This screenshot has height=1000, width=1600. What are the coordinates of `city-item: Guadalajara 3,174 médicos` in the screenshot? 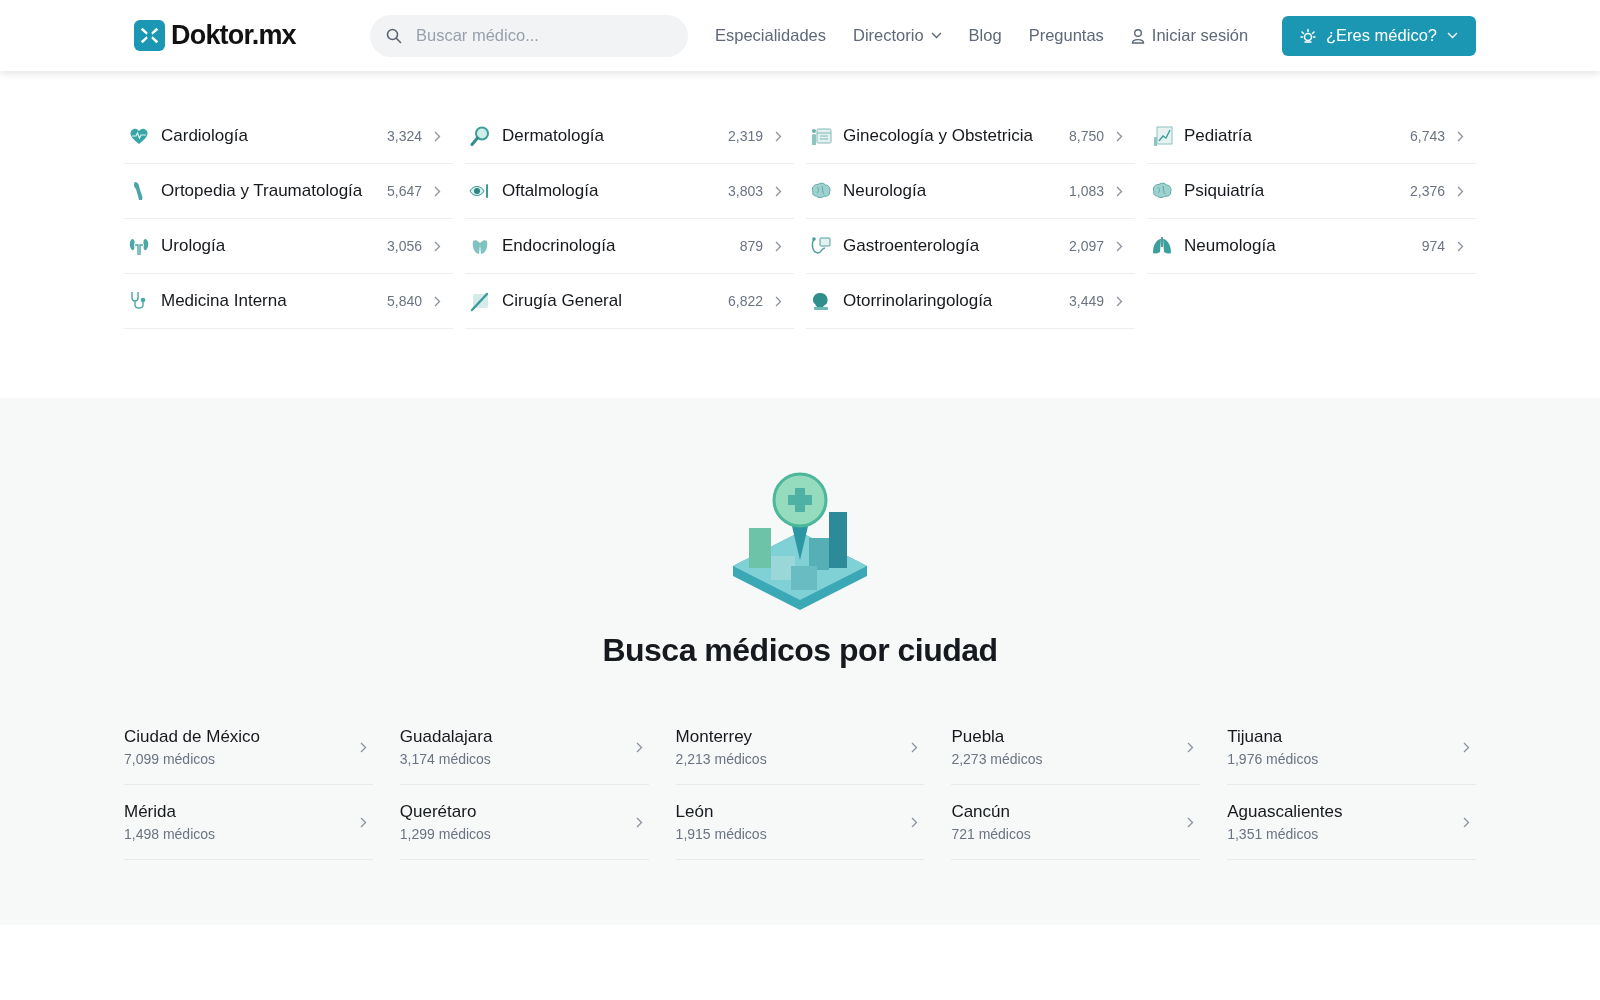 It's located at (524, 747).